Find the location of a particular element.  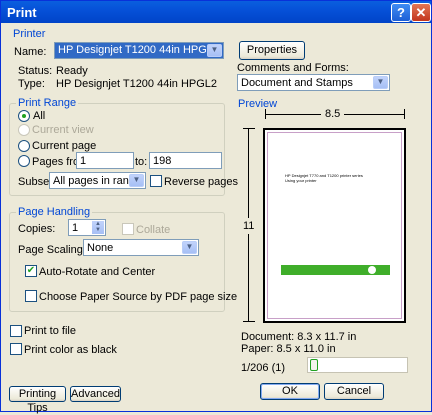

ok-button: OK is located at coordinates (290, 391).